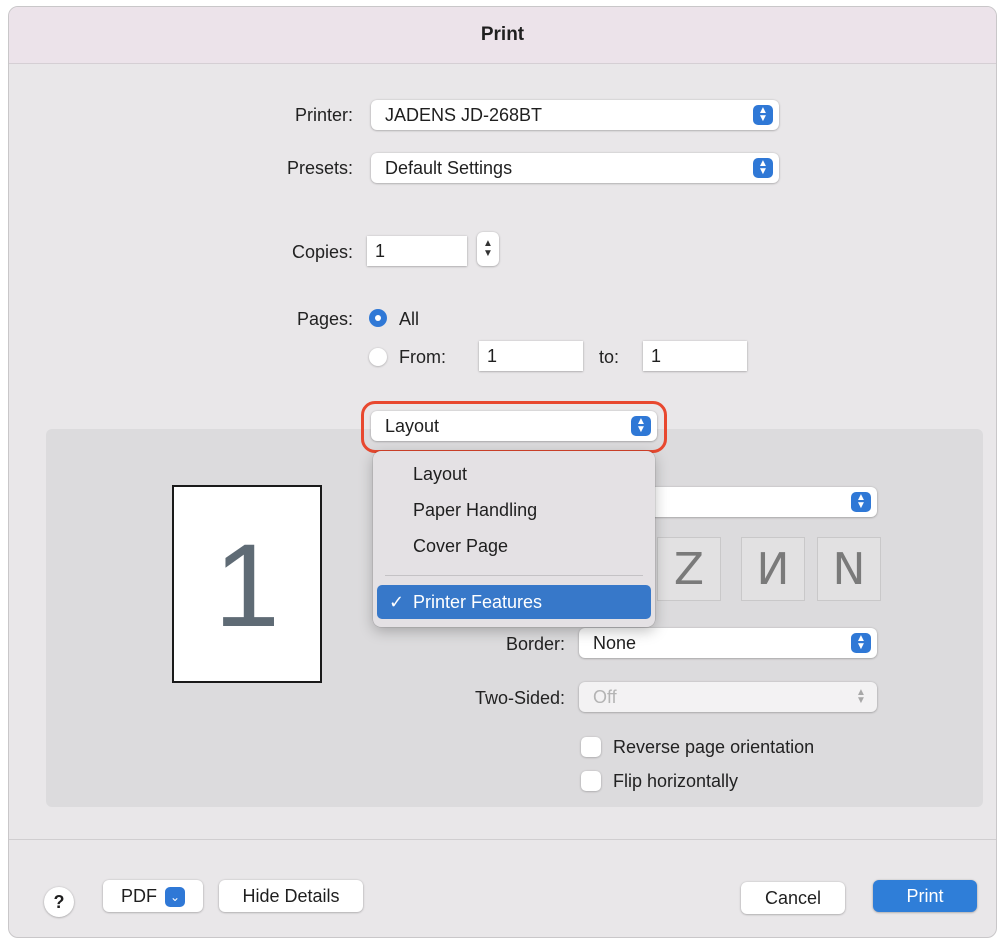  I want to click on chevron-down-icon: ⌄, so click(175, 897).